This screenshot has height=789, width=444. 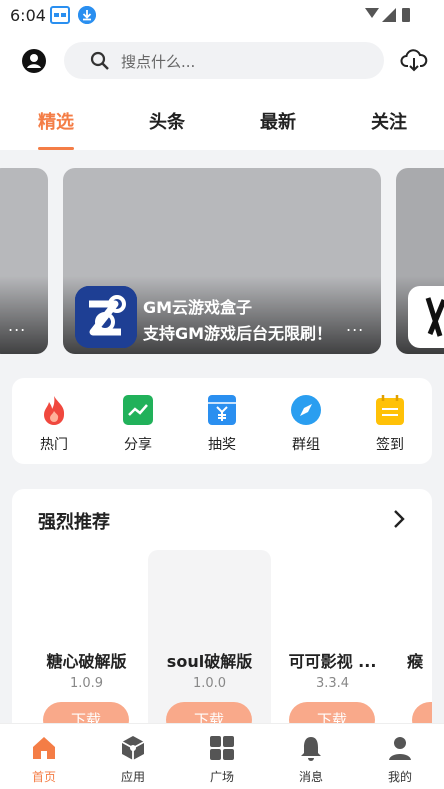 I want to click on quick-action-label: 抽奖, so click(x=222, y=445).